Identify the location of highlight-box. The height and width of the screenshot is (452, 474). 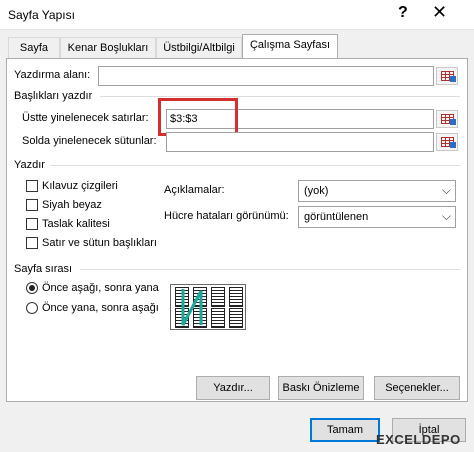
(198, 117).